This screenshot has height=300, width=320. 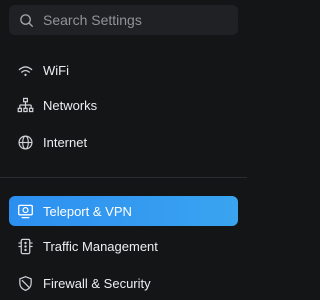 I want to click on wifi-icon, so click(x=25, y=70).